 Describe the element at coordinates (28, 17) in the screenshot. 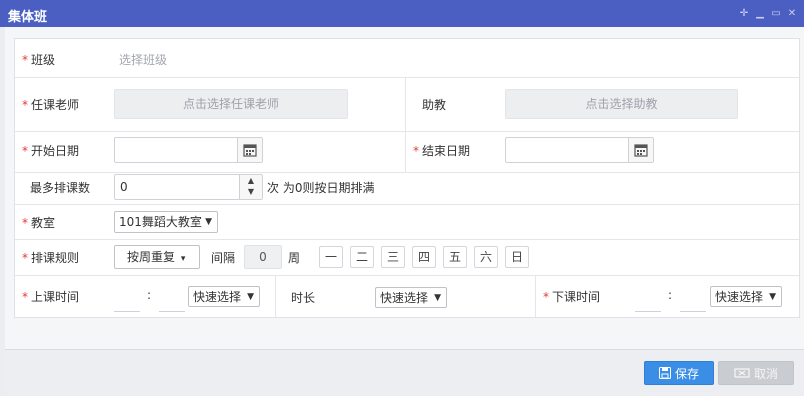

I see `window-title: 集体班` at that location.